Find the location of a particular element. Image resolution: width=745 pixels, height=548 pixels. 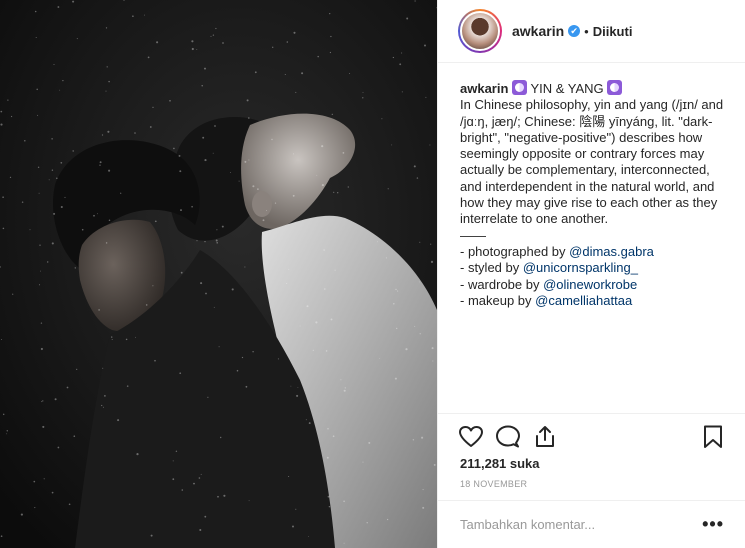

credit-line: - photographed by @dimas.gabra is located at coordinates (596, 252).